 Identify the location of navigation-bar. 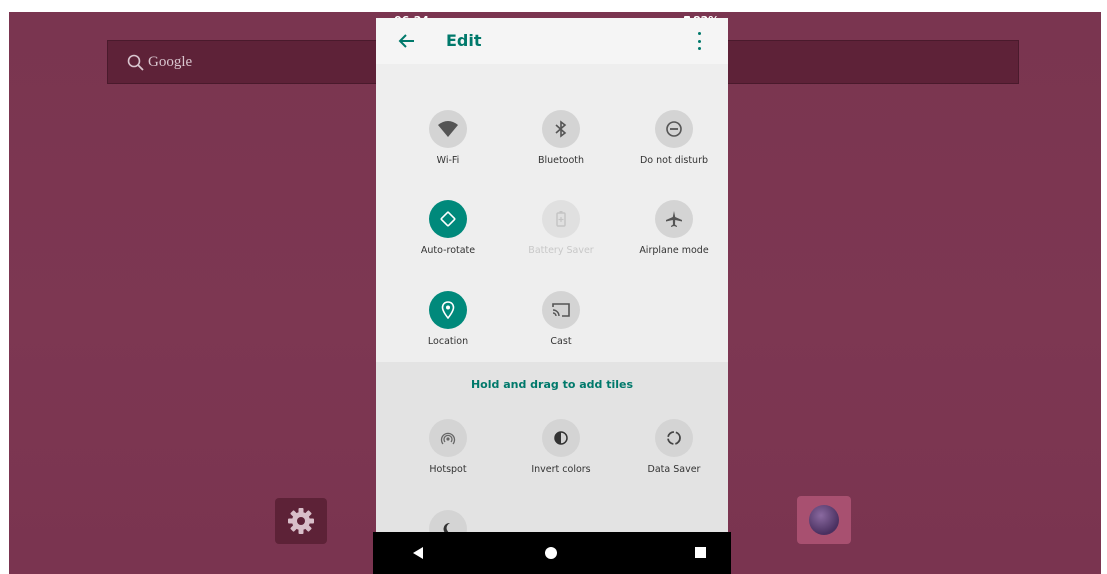
(552, 553).